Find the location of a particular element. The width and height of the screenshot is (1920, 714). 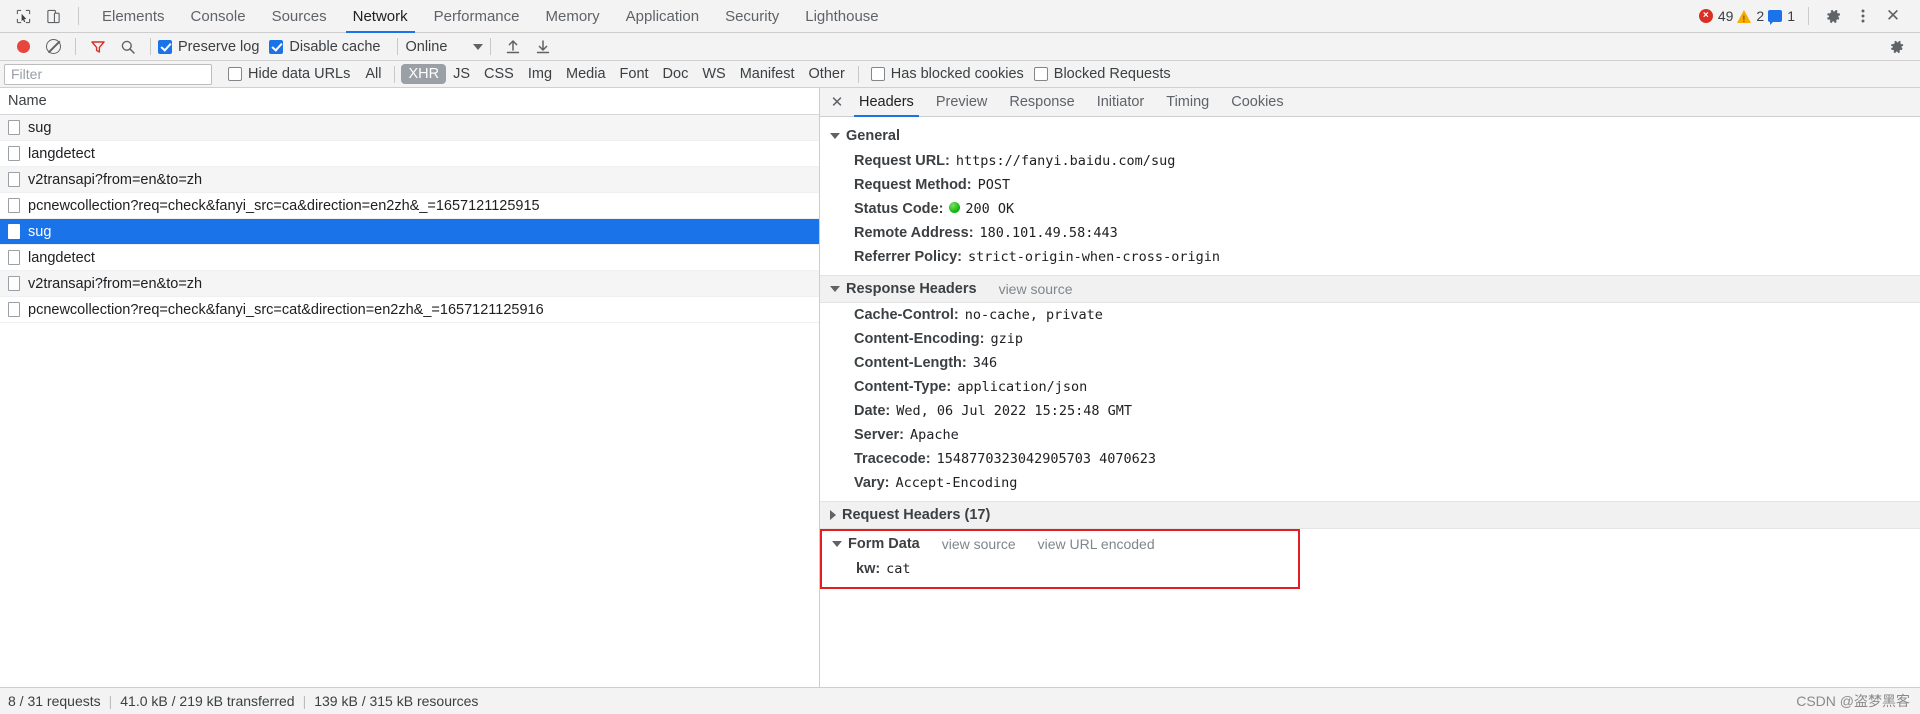

device-toolbar-icon is located at coordinates (53, 16).